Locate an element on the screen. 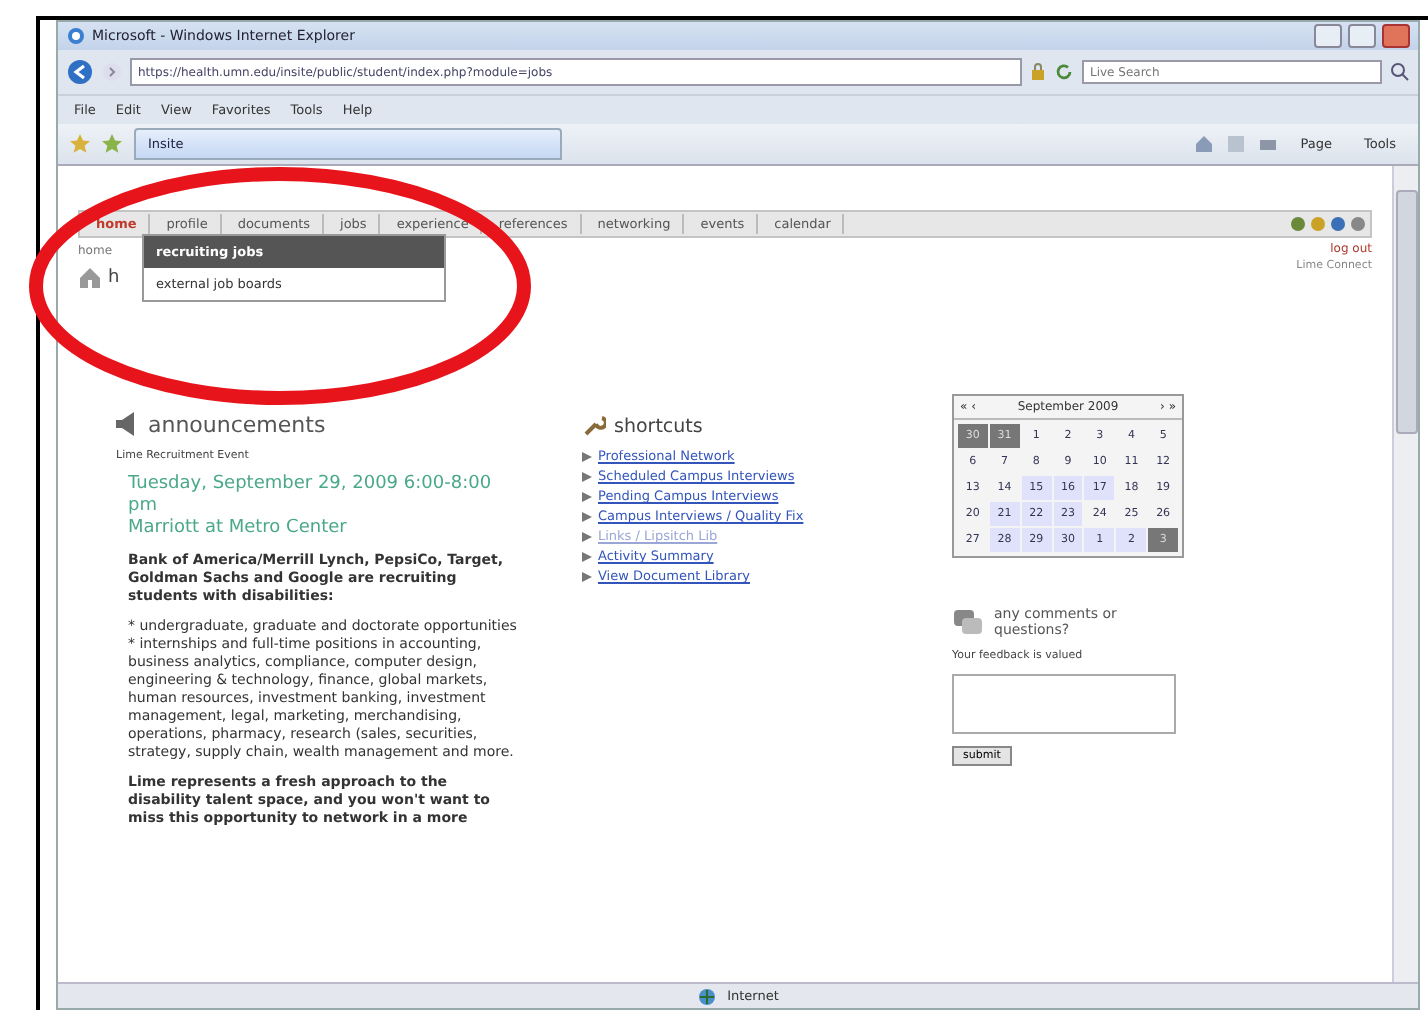 The height and width of the screenshot is (1014, 1428). home-icon is located at coordinates (1204, 144).